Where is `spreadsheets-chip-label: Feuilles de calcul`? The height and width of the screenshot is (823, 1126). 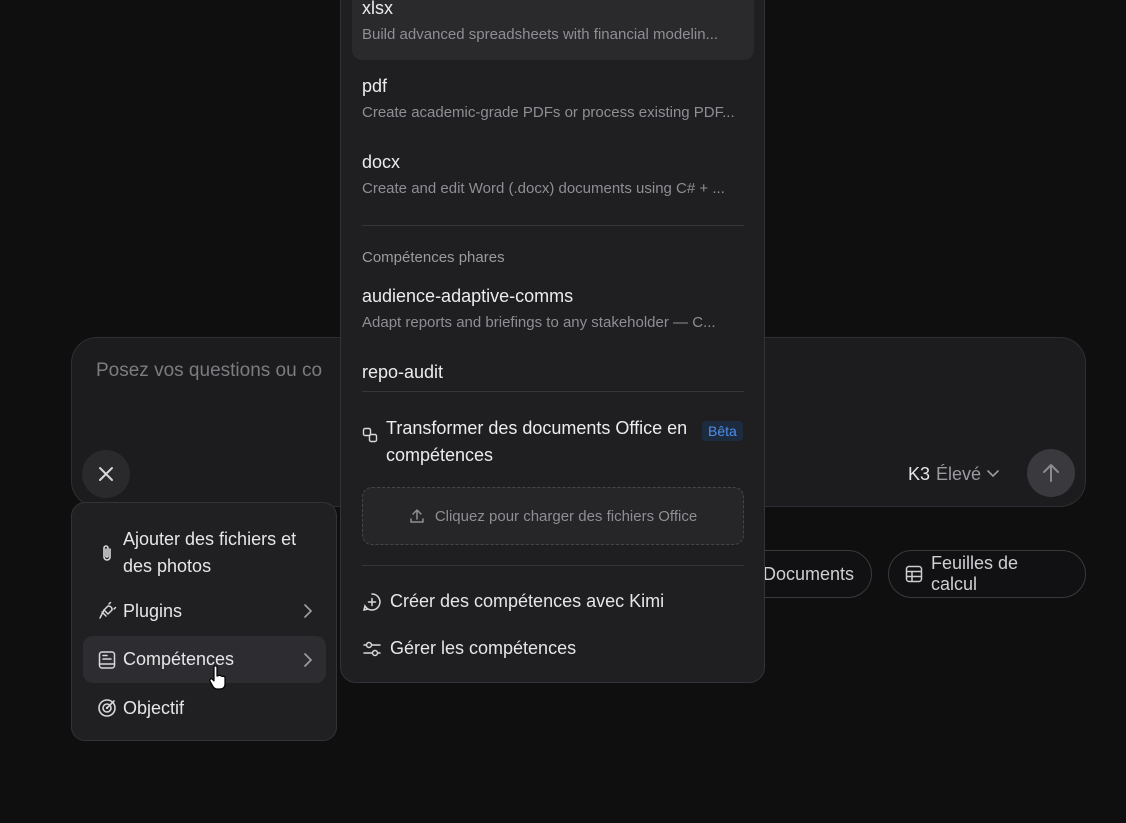 spreadsheets-chip-label: Feuilles de calcul is located at coordinates (974, 573).